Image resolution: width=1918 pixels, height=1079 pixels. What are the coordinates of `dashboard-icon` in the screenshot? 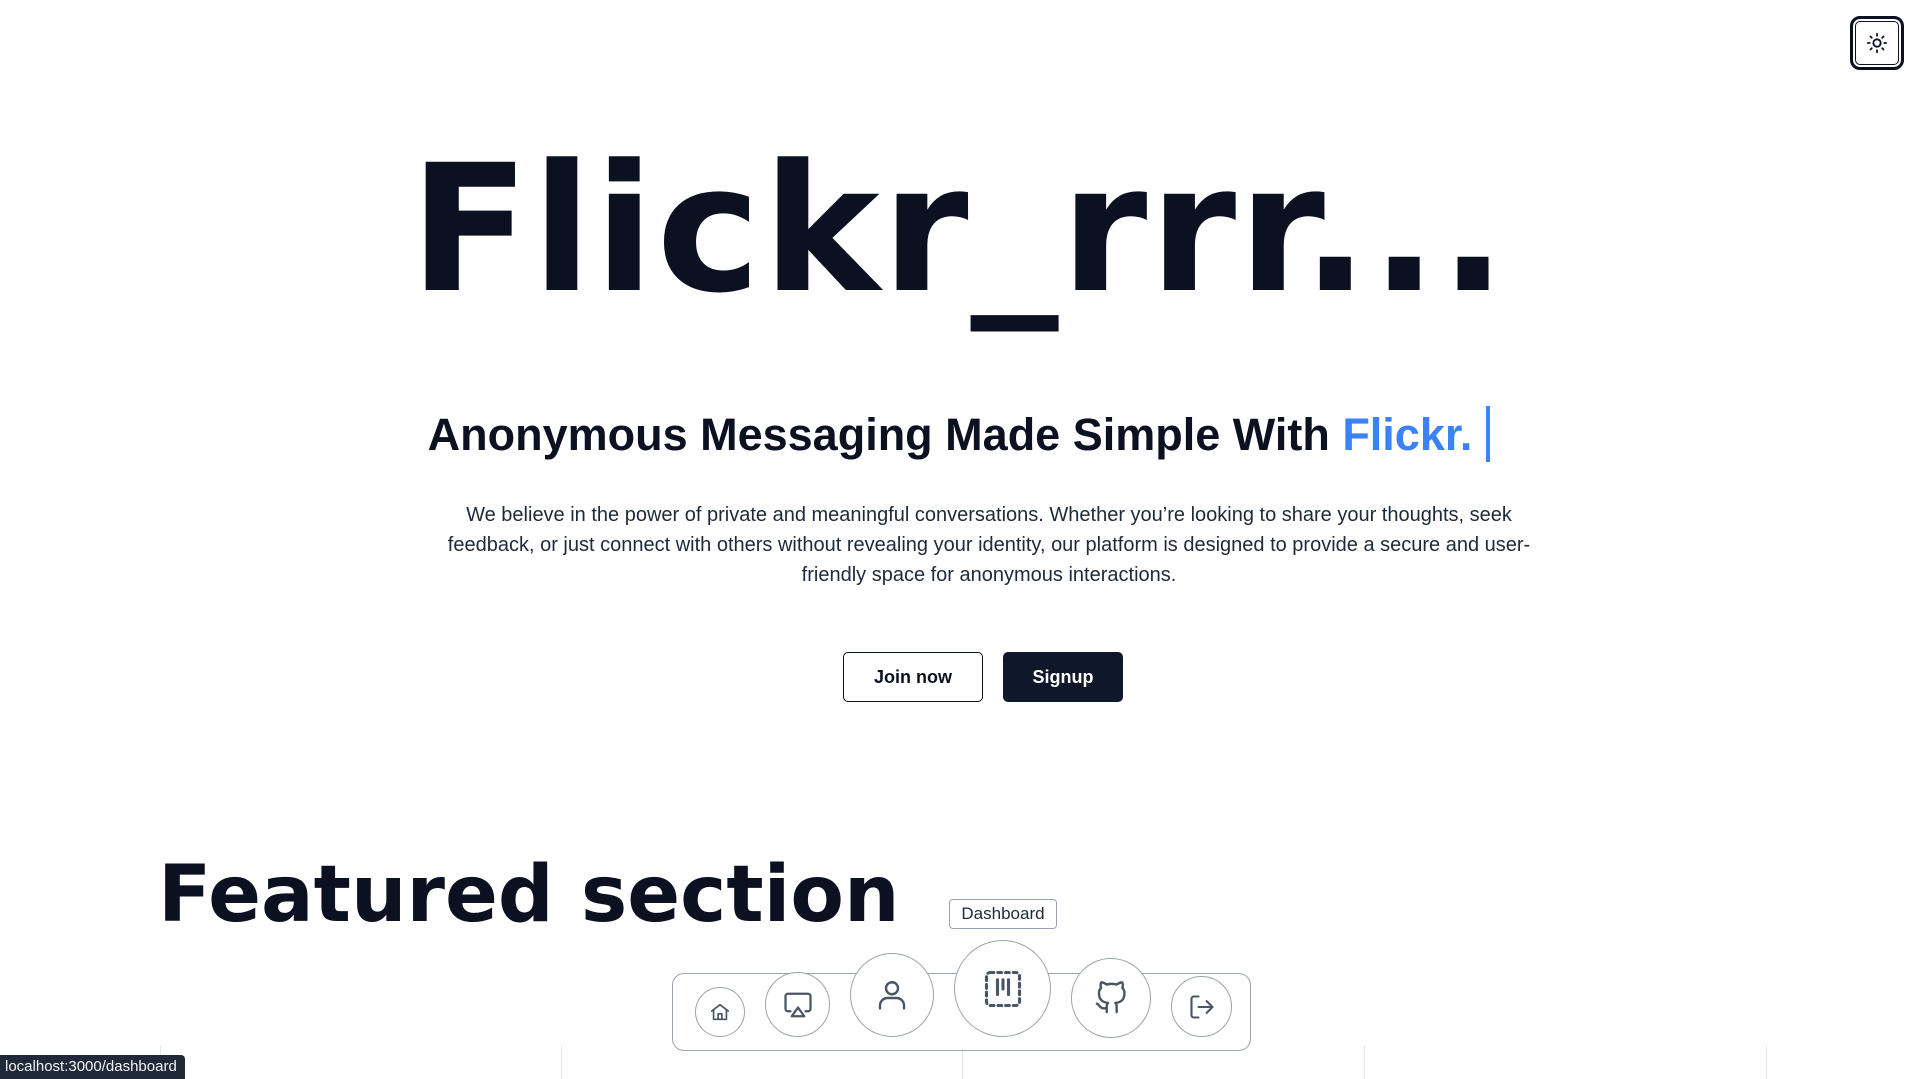 It's located at (1002, 988).